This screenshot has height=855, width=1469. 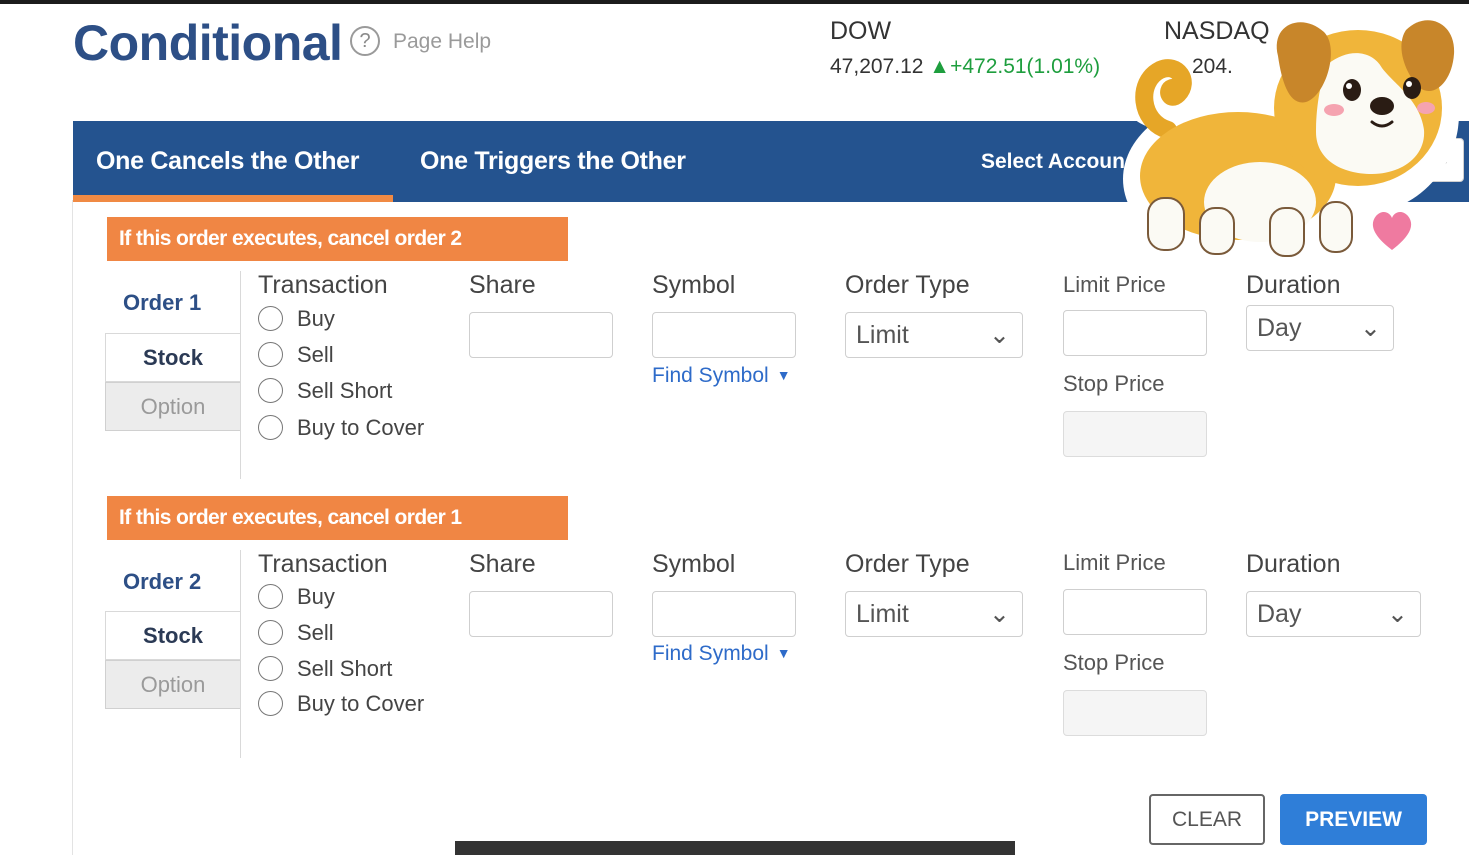 I want to click on active-tab-indicator, so click(x=233, y=198).